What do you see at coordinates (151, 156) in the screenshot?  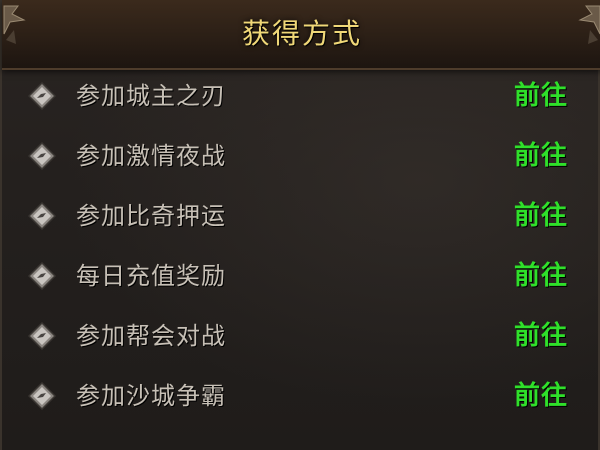 I see `method-label: 参加激情夜战` at bounding box center [151, 156].